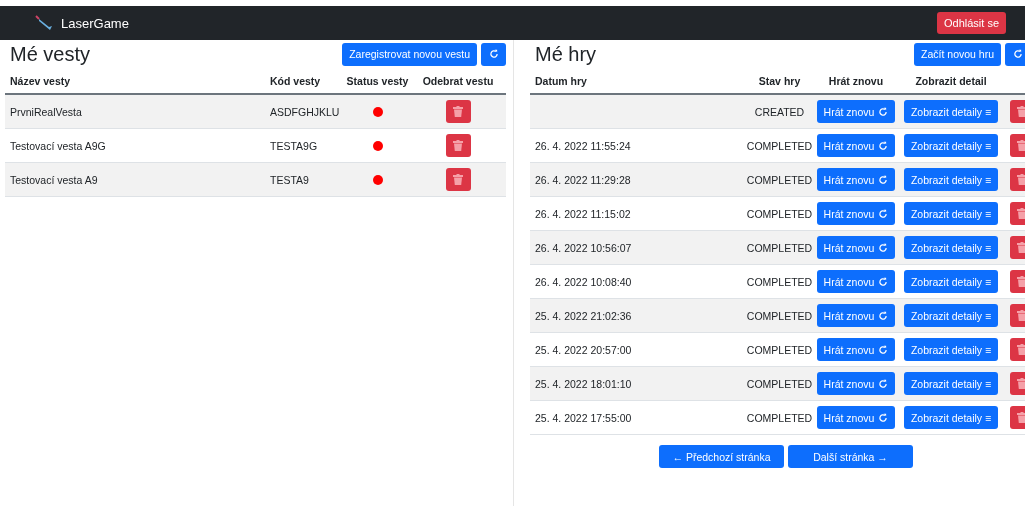 The width and height of the screenshot is (1025, 506). Describe the element at coordinates (54, 179) in the screenshot. I see `vest-name: Testovací vesta A9` at that location.